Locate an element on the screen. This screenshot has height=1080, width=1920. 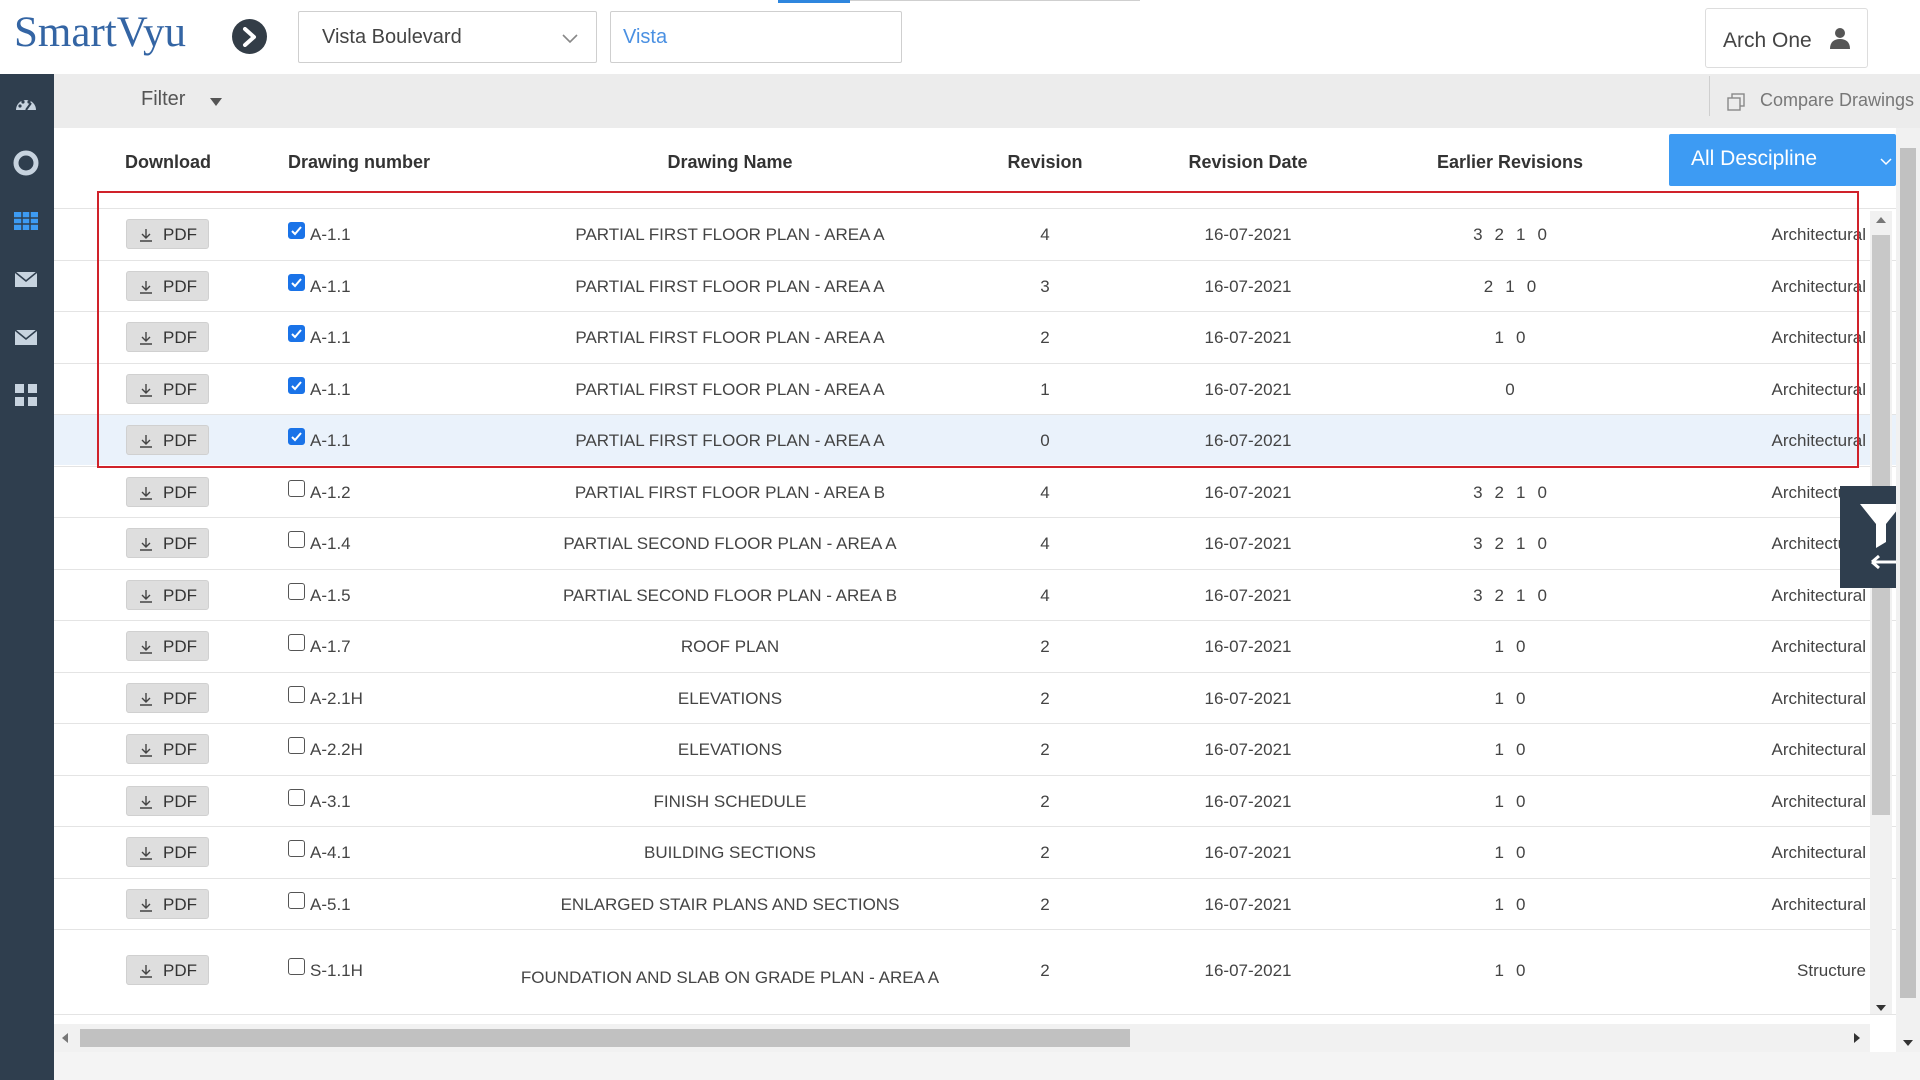
drawing-name: ELEVATIONS is located at coordinates (730, 699).